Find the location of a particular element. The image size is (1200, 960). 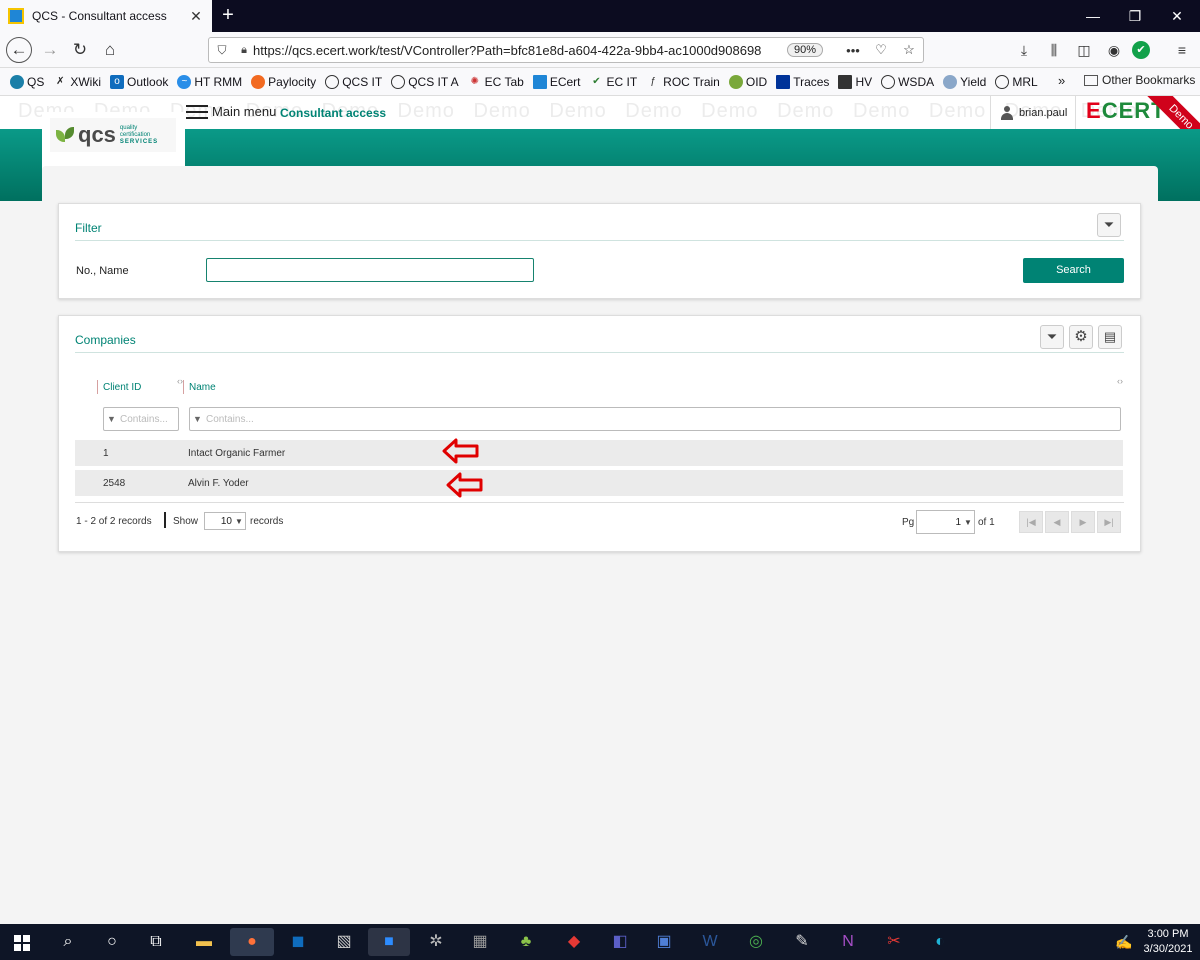

forward-button: → is located at coordinates (50, 50).